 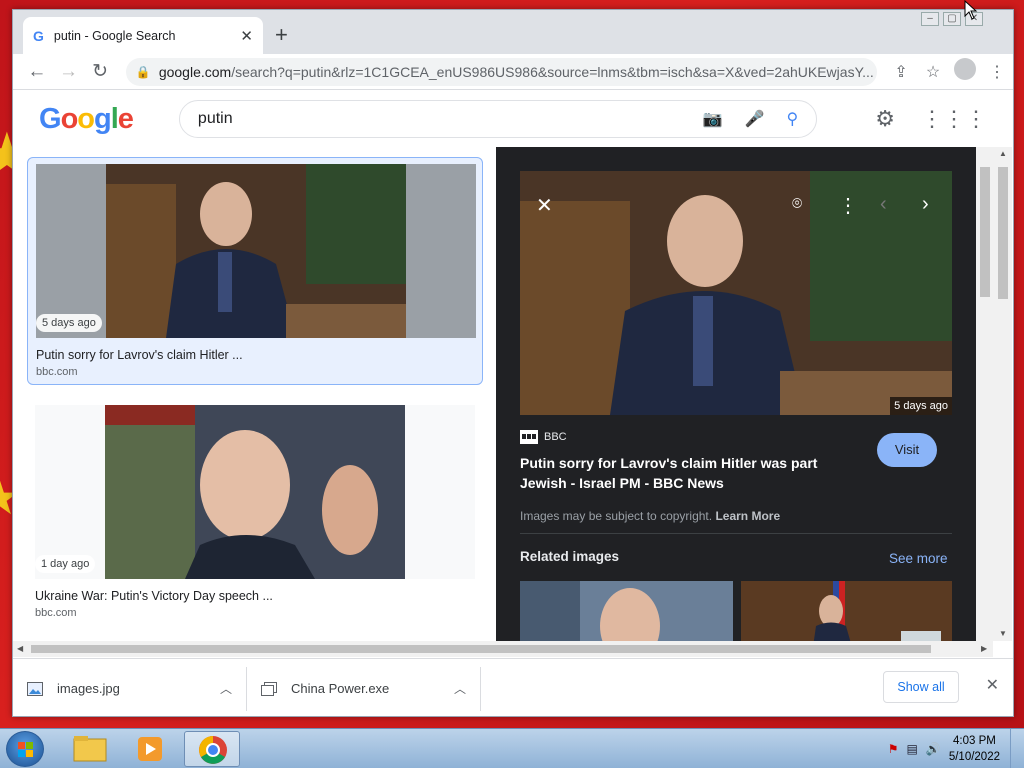 I want to click on bbc-logo-icon, so click(x=529, y=437).